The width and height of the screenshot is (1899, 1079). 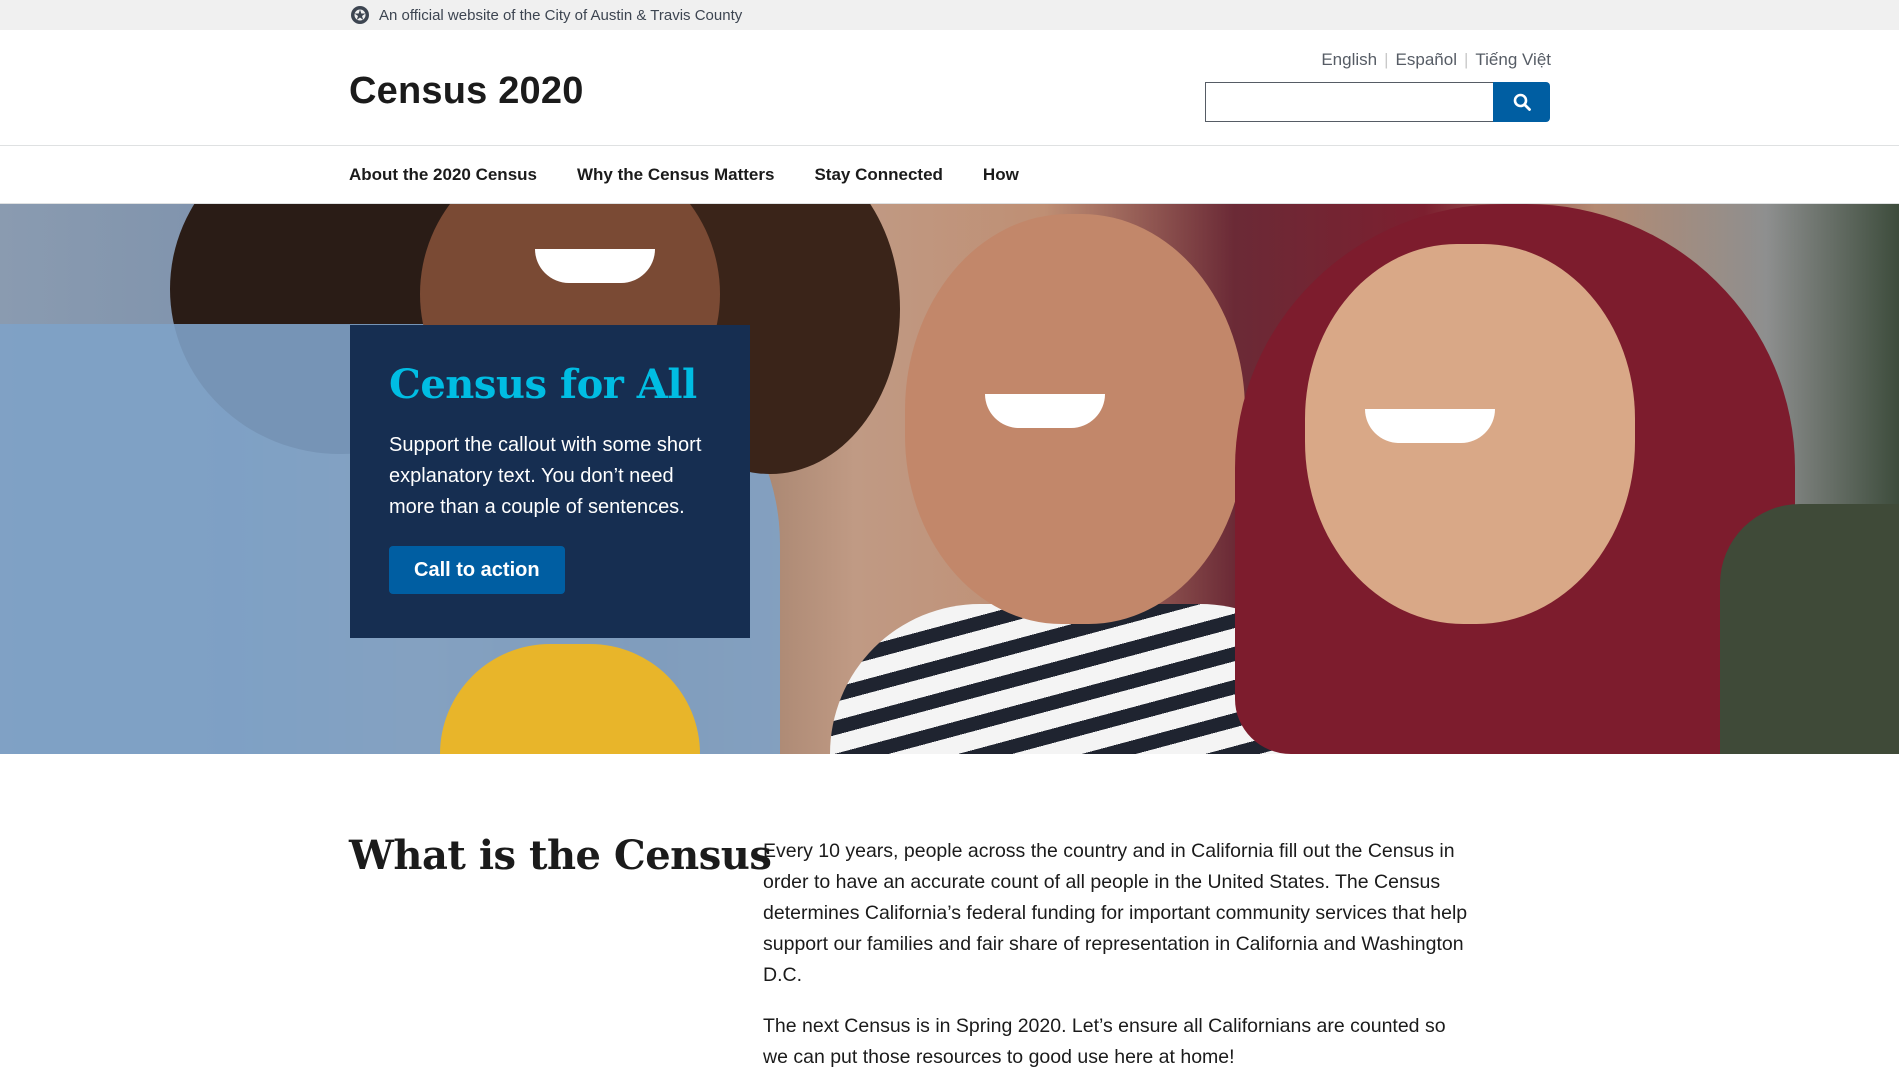 I want to click on site-title: Census 2020, so click(x=466, y=91).